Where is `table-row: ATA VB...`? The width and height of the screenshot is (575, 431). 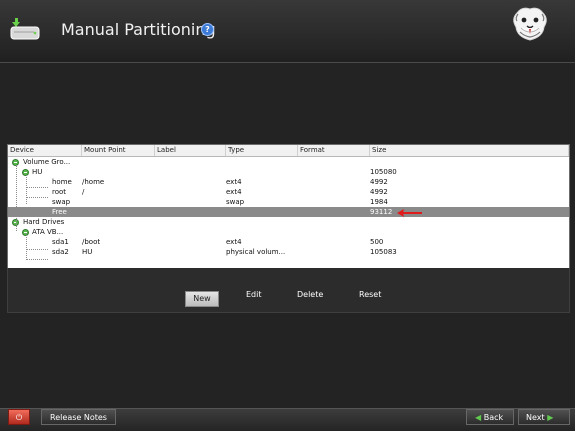 table-row: ATA VB... is located at coordinates (288, 232).